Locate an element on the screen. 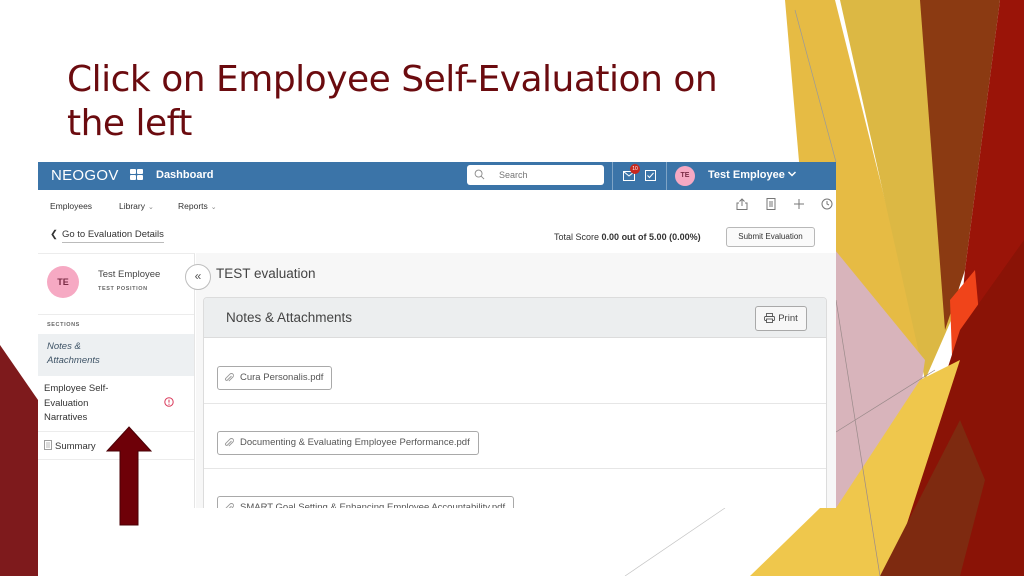  attachment-link: Cura Personalis.pdf is located at coordinates (275, 378).